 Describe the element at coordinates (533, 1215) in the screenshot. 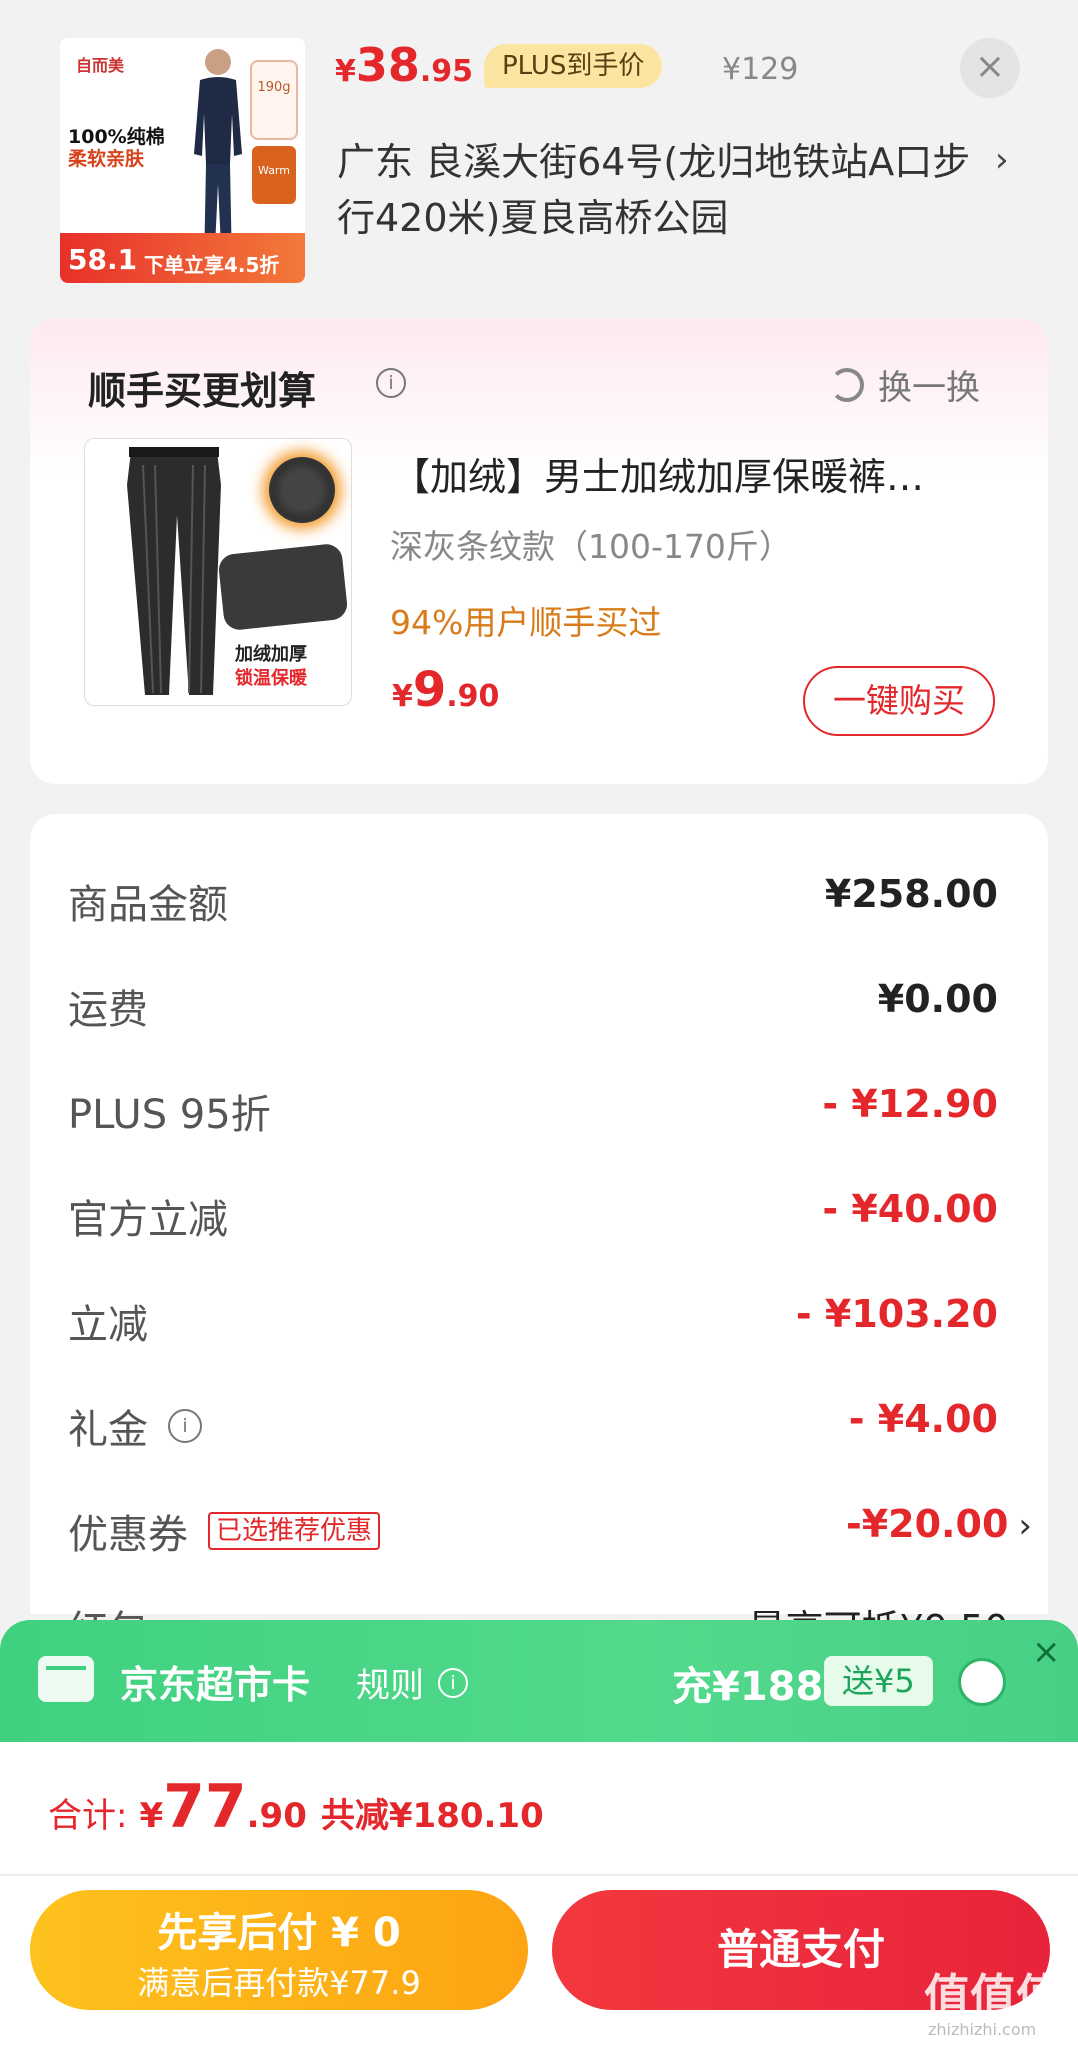

I see `summary-row-official-discount: 官方立减 - ¥40.00` at that location.